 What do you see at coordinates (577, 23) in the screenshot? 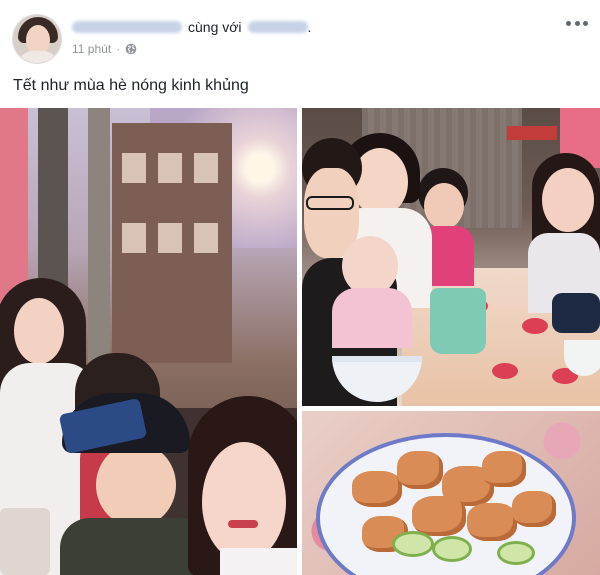
I see `more-options-icon` at bounding box center [577, 23].